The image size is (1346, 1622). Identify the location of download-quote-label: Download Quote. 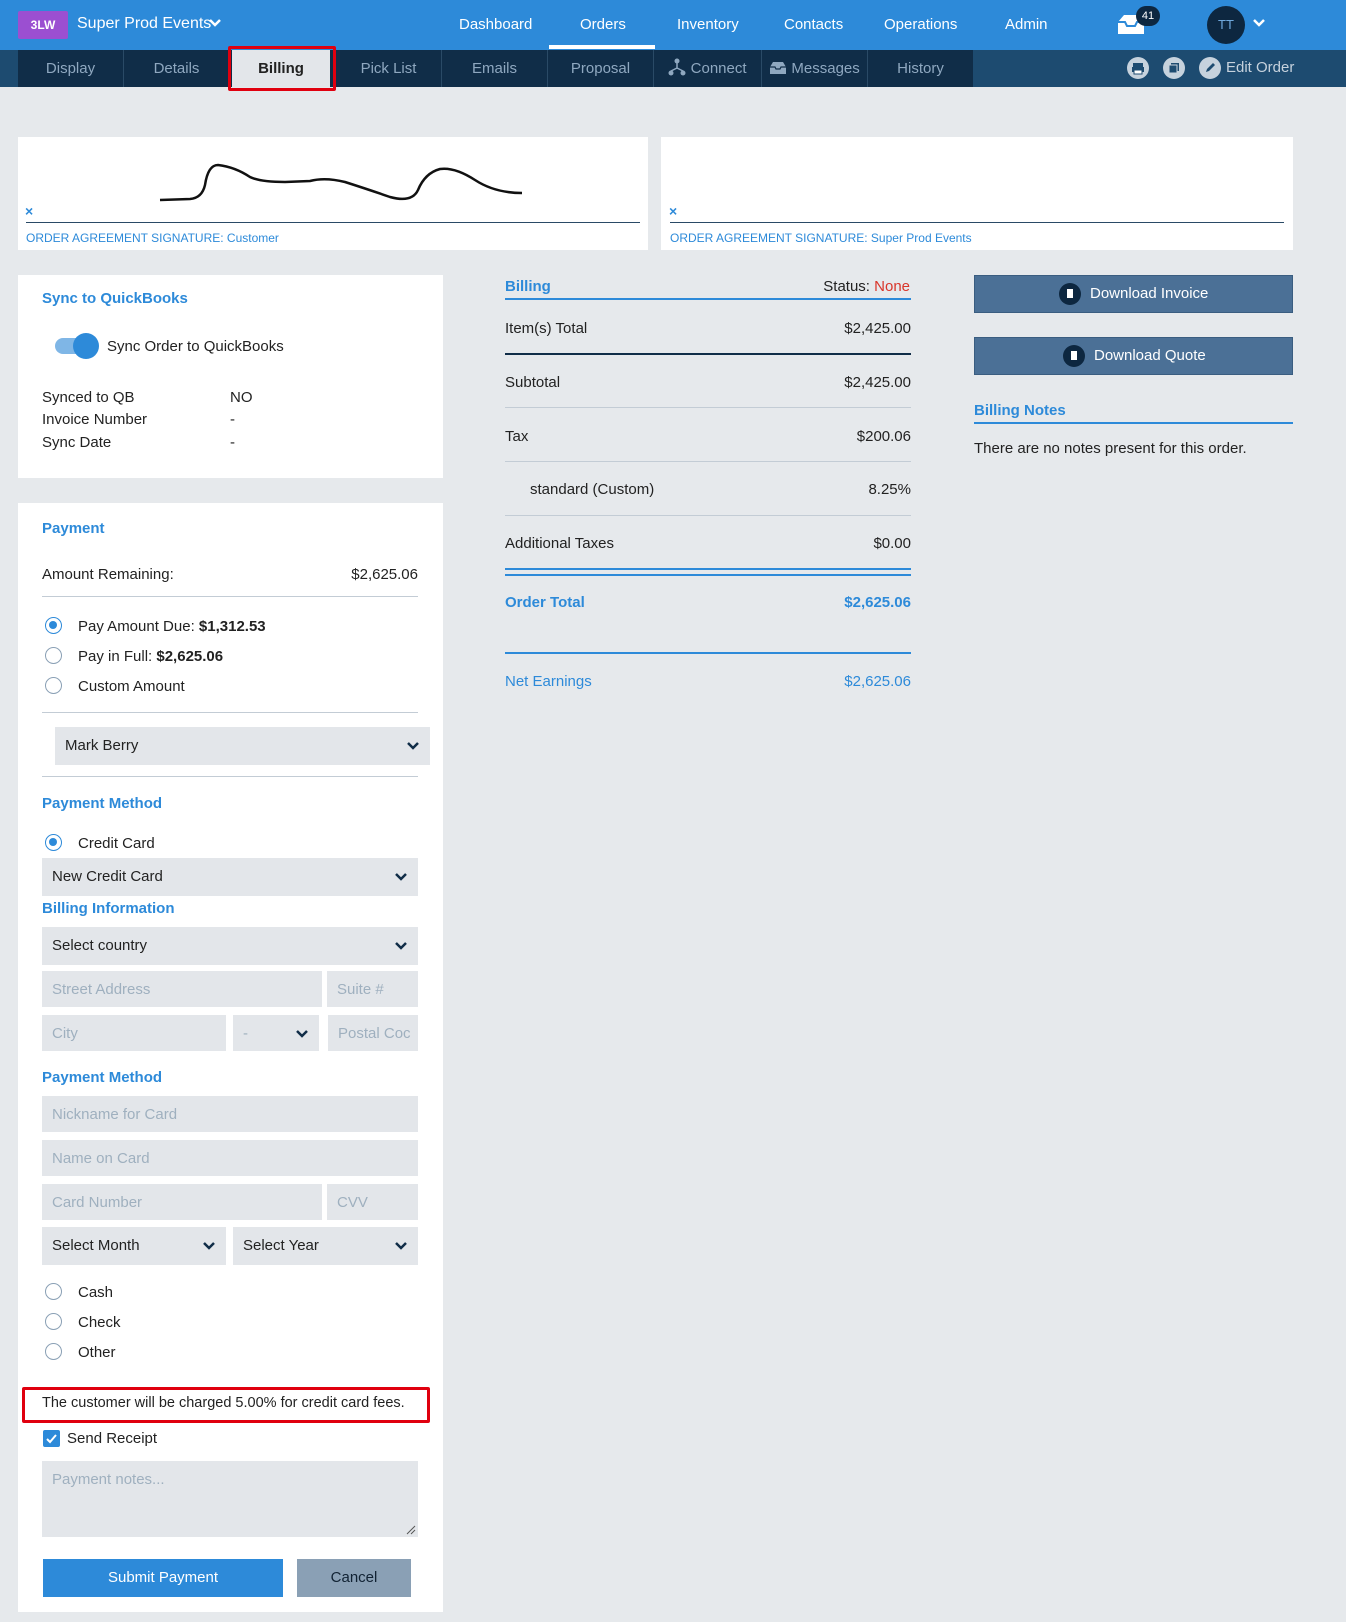
(1150, 355).